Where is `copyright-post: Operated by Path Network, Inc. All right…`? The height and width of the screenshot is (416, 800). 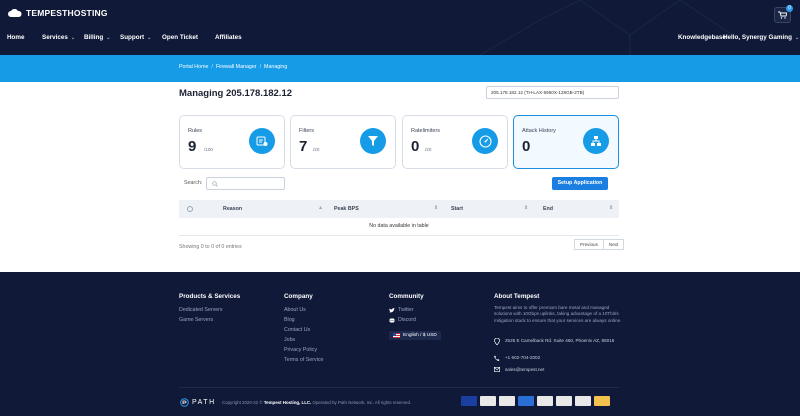
copyright-post: Operated by Path Network, Inc. All right… is located at coordinates (362, 402).